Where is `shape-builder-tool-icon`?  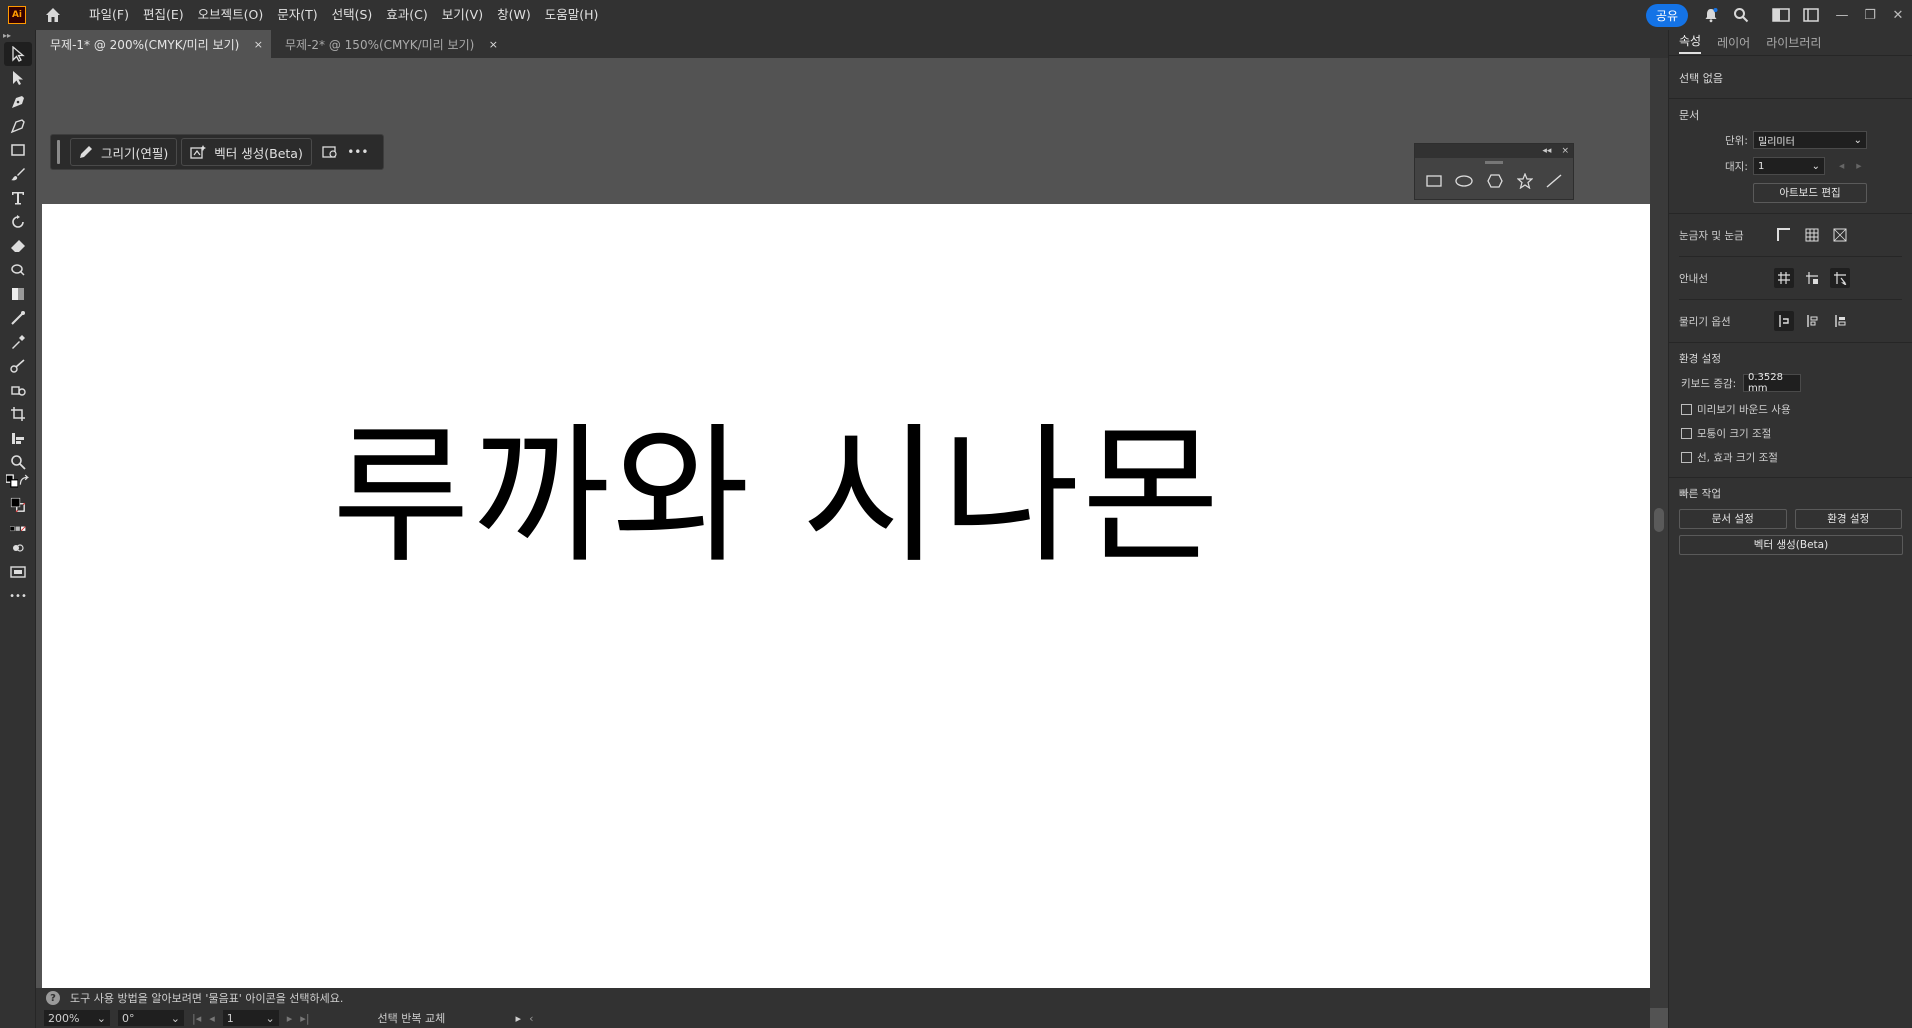
shape-builder-tool-icon is located at coordinates (18, 270).